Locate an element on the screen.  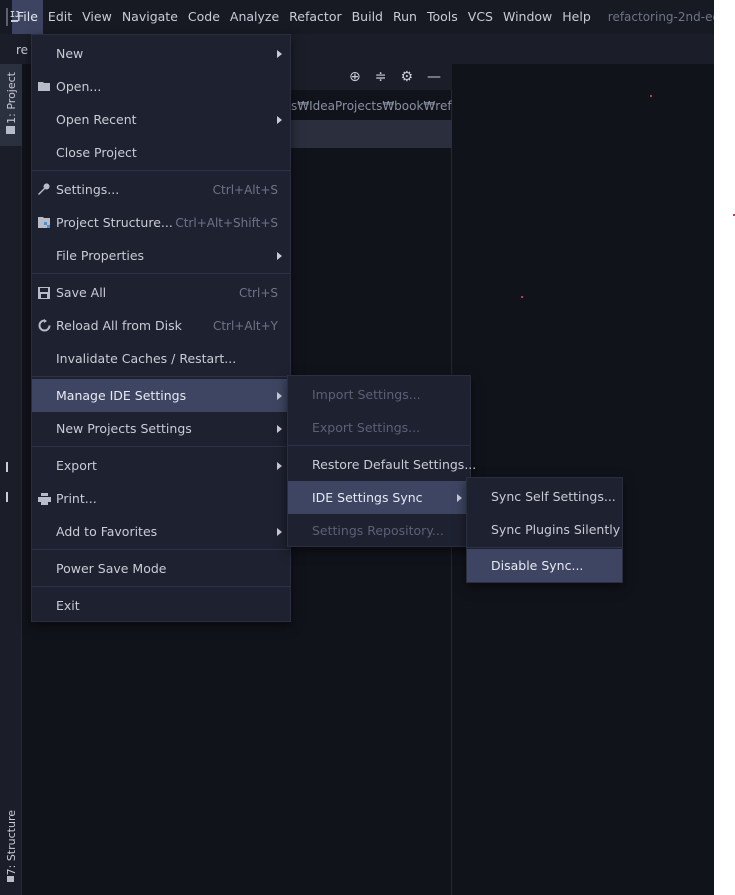
menu-item-label: Close Project is located at coordinates (96, 152).